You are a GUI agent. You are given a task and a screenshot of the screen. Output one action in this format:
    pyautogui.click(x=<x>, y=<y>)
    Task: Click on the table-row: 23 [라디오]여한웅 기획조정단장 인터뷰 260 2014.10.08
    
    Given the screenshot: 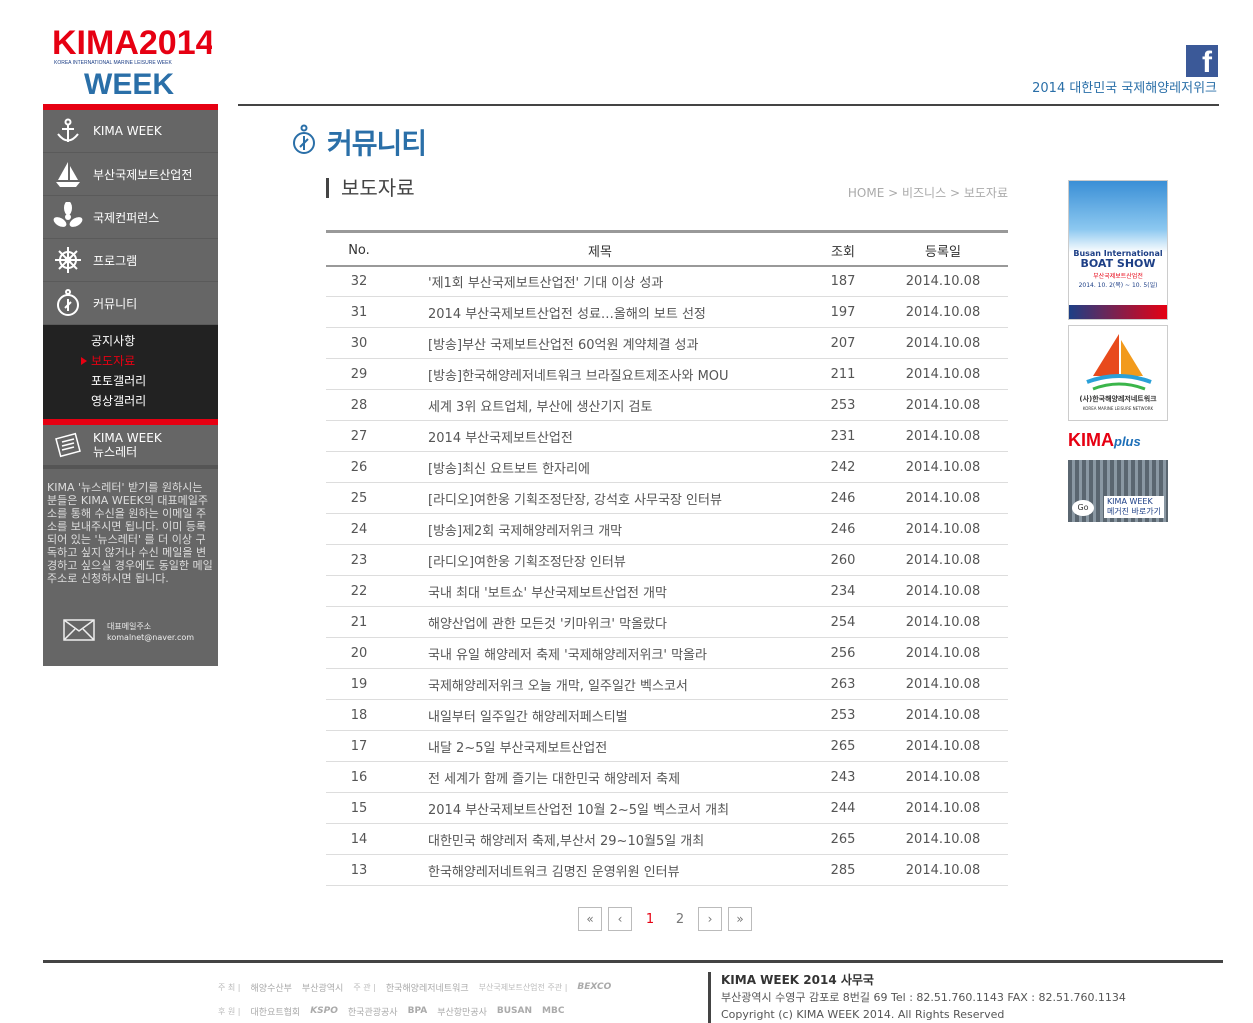 What is the action you would take?
    pyautogui.click(x=667, y=560)
    